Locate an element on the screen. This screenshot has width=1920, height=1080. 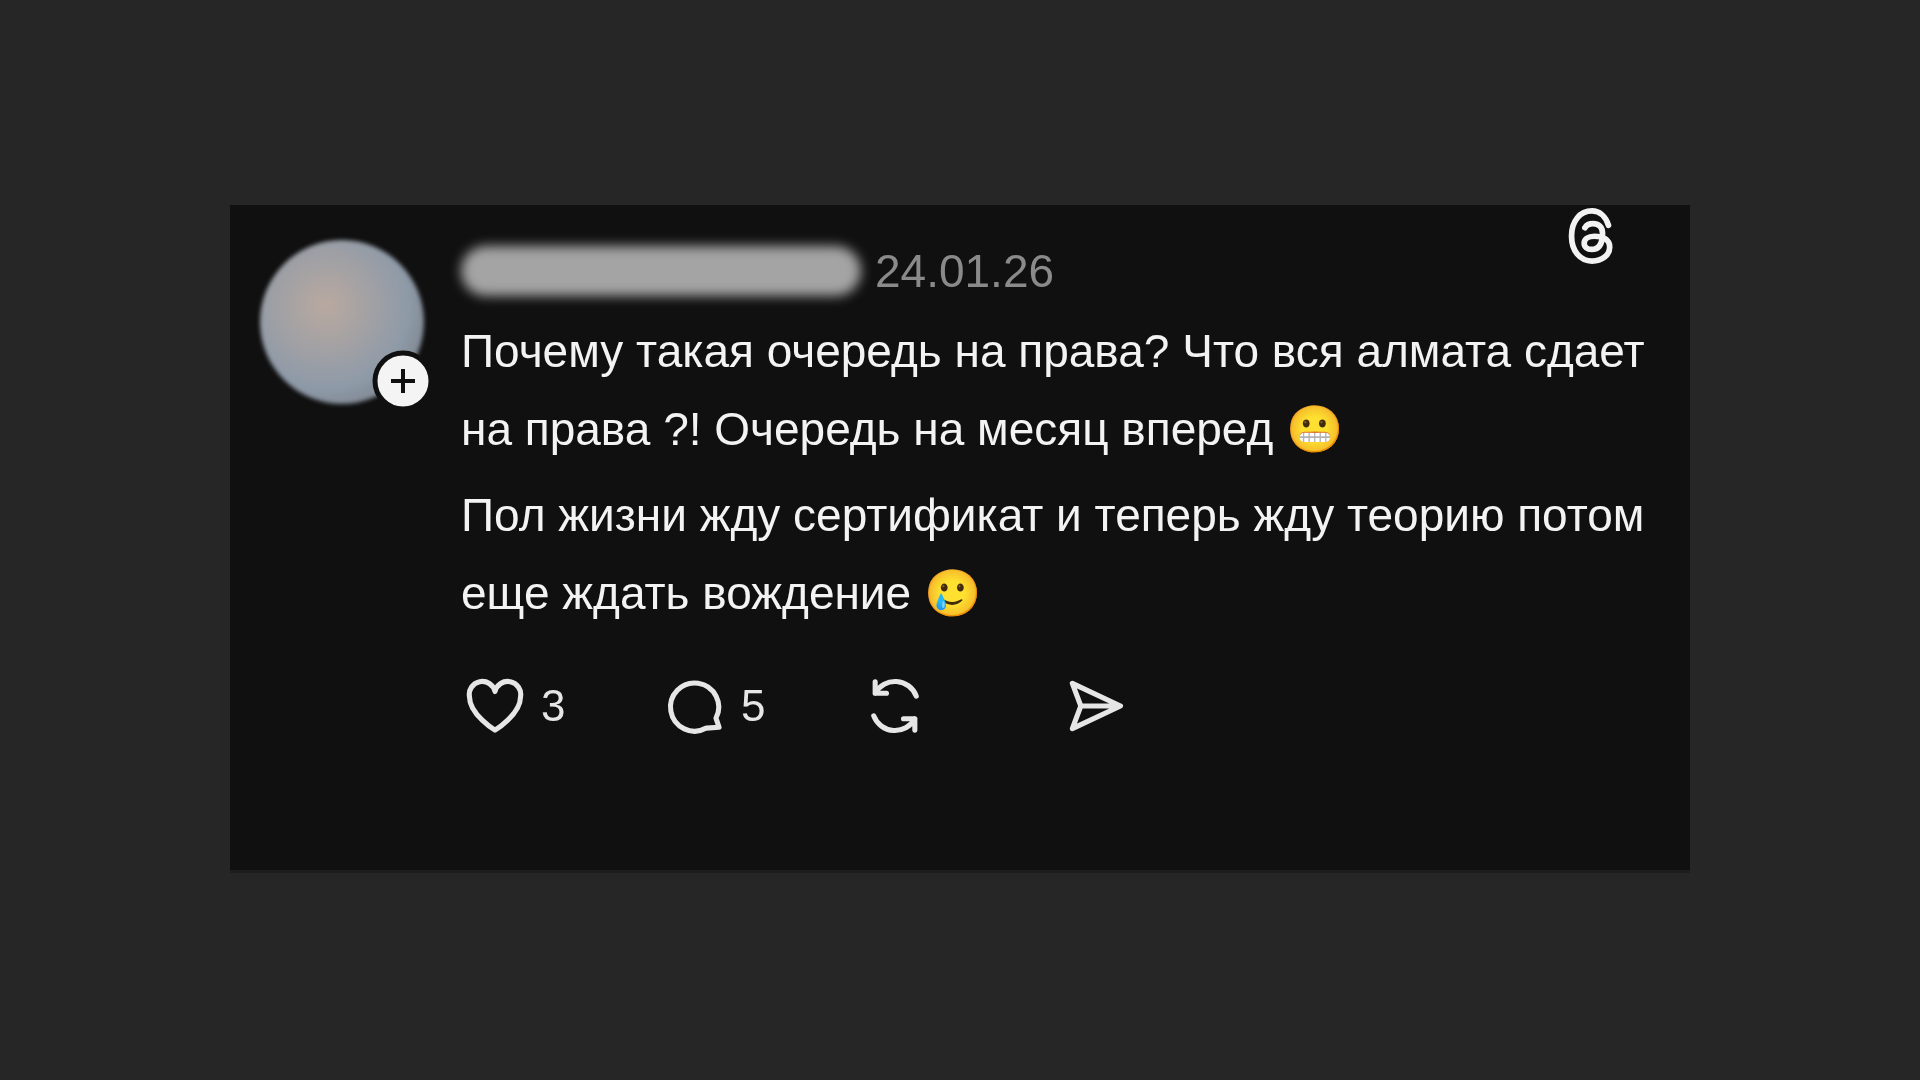
reply-count: 5 is located at coordinates (753, 706).